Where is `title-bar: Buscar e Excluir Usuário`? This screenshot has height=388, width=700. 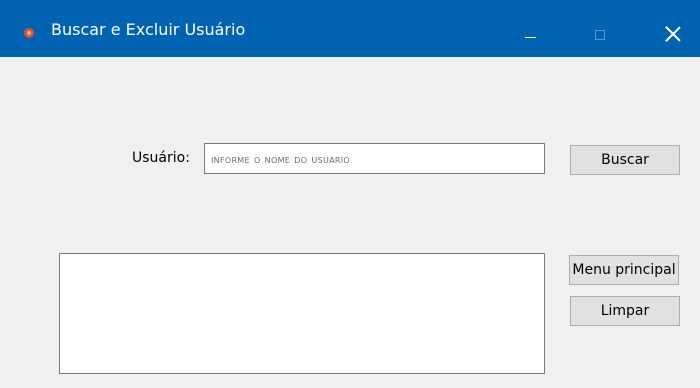 title-bar: Buscar e Excluir Usuário is located at coordinates (350, 28).